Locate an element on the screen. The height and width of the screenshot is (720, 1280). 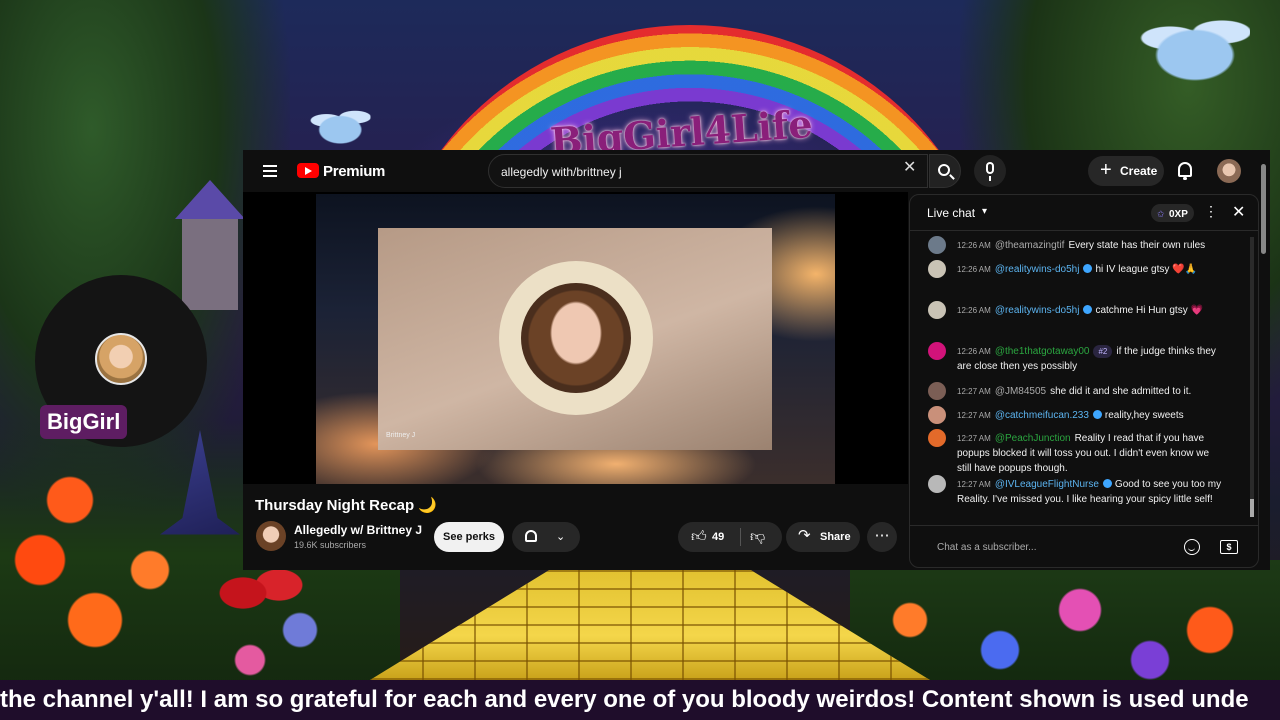
channel-avatar is located at coordinates (271, 536).